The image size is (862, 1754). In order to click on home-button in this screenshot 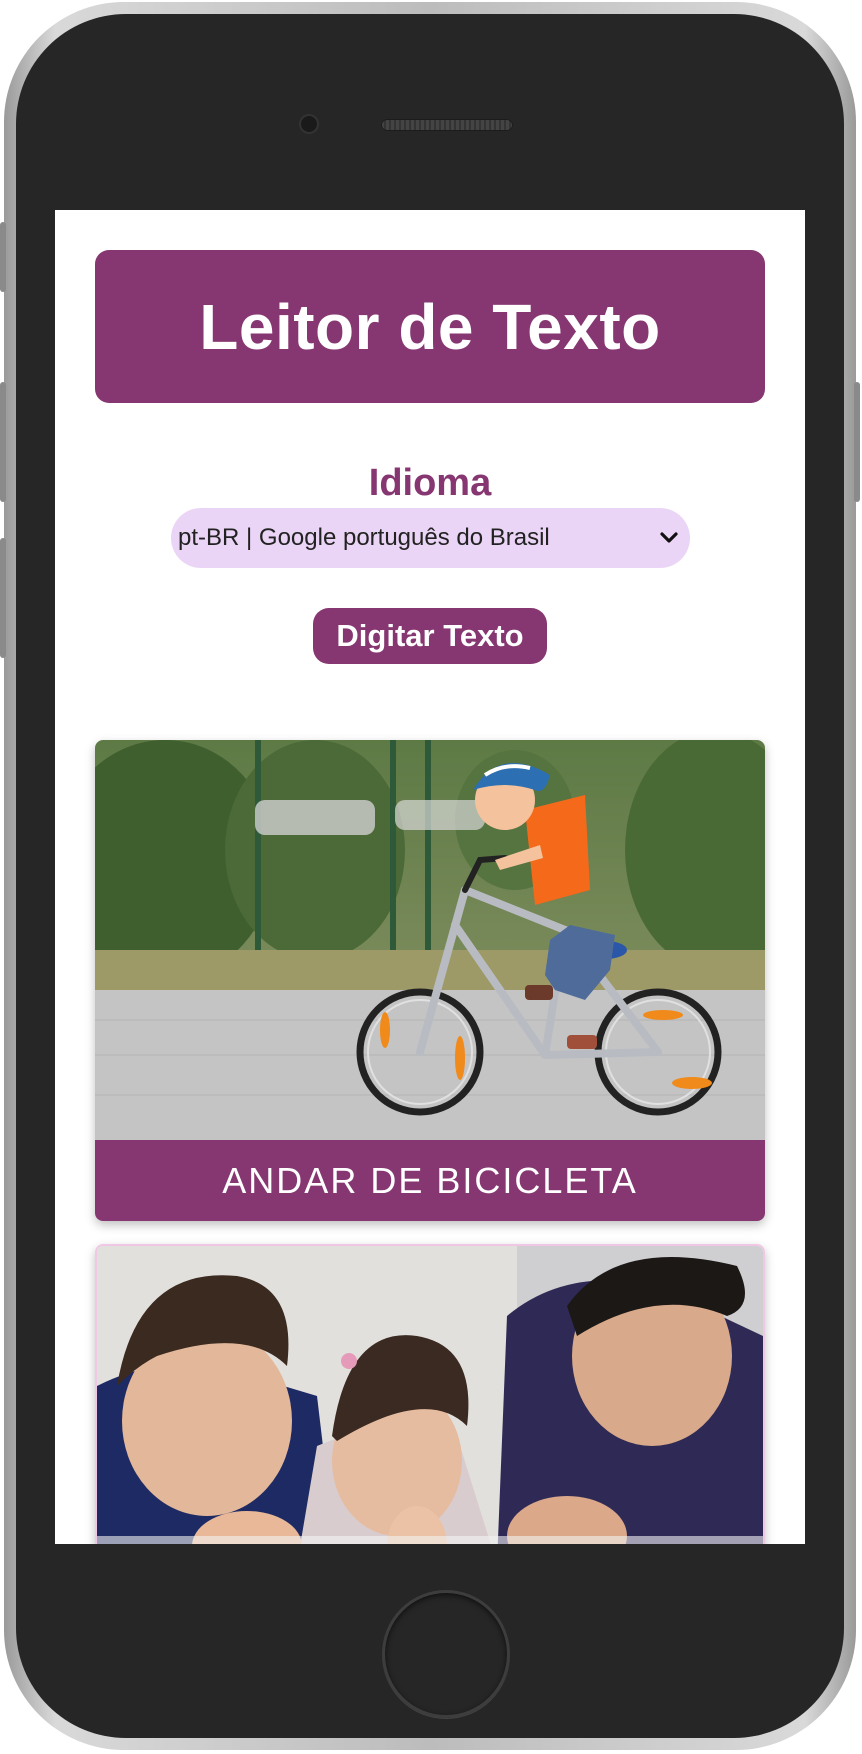, I will do `click(446, 1654)`.